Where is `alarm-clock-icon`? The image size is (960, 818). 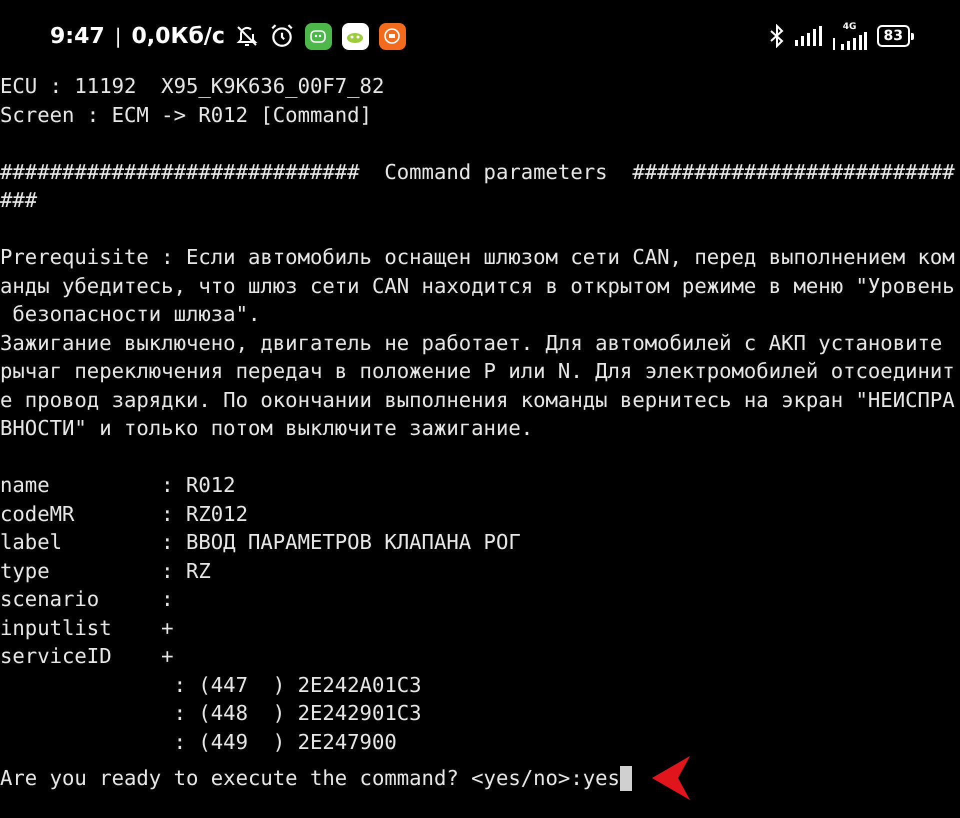
alarm-clock-icon is located at coordinates (281, 36).